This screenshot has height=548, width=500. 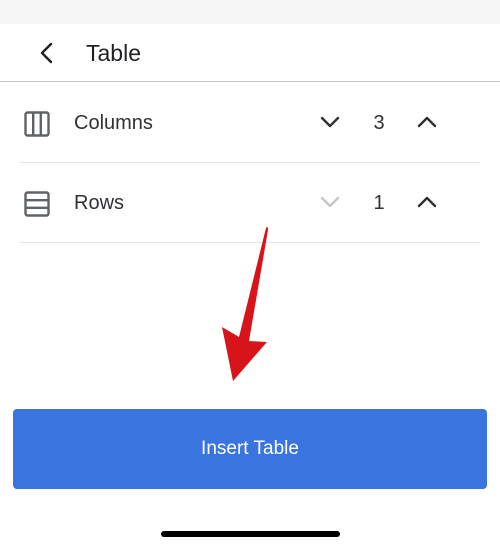 I want to click on columns-value: 3, so click(x=379, y=123).